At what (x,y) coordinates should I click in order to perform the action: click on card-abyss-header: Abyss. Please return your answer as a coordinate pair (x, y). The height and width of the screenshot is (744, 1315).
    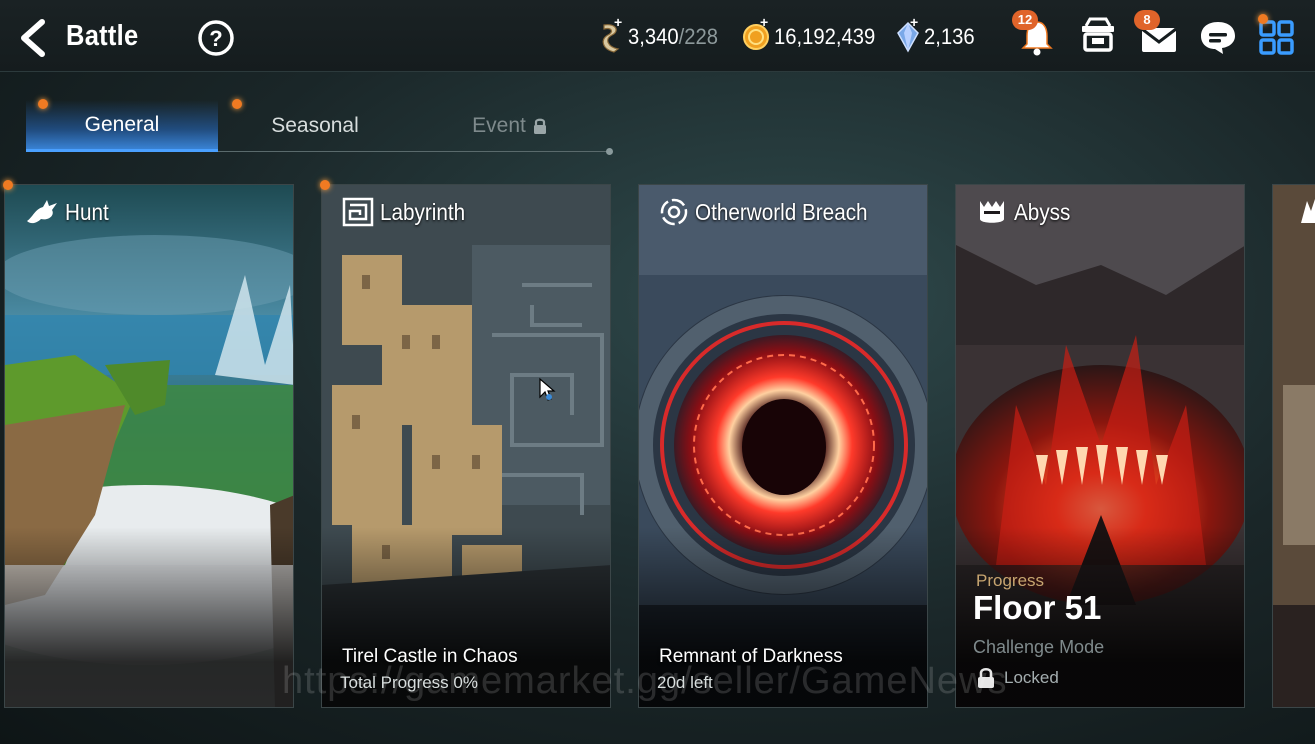
    Looking at the image, I should click on (1026, 212).